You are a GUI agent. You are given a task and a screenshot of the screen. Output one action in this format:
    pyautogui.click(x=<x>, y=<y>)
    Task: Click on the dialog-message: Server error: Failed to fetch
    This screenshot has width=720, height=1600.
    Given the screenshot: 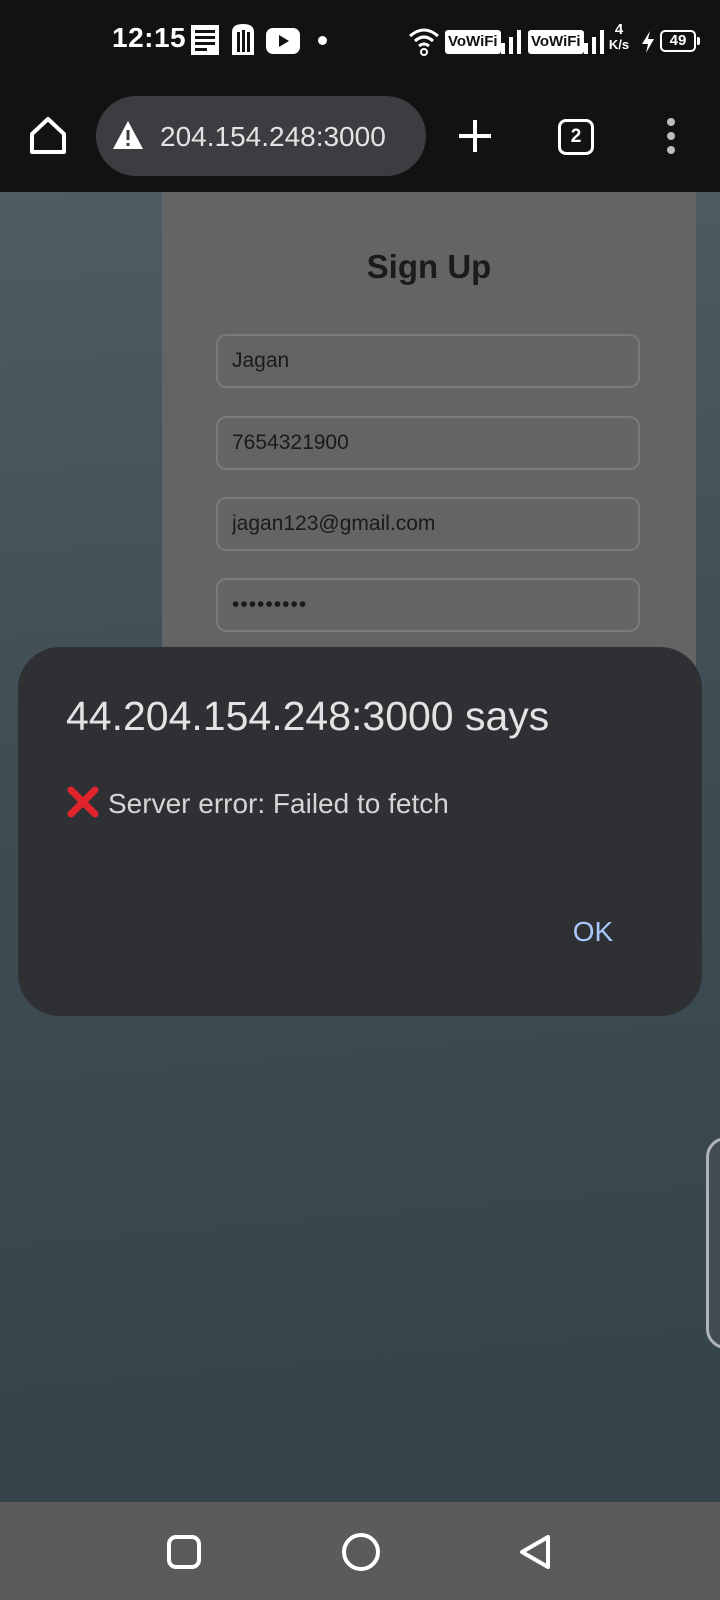 What is the action you would take?
    pyautogui.click(x=278, y=803)
    